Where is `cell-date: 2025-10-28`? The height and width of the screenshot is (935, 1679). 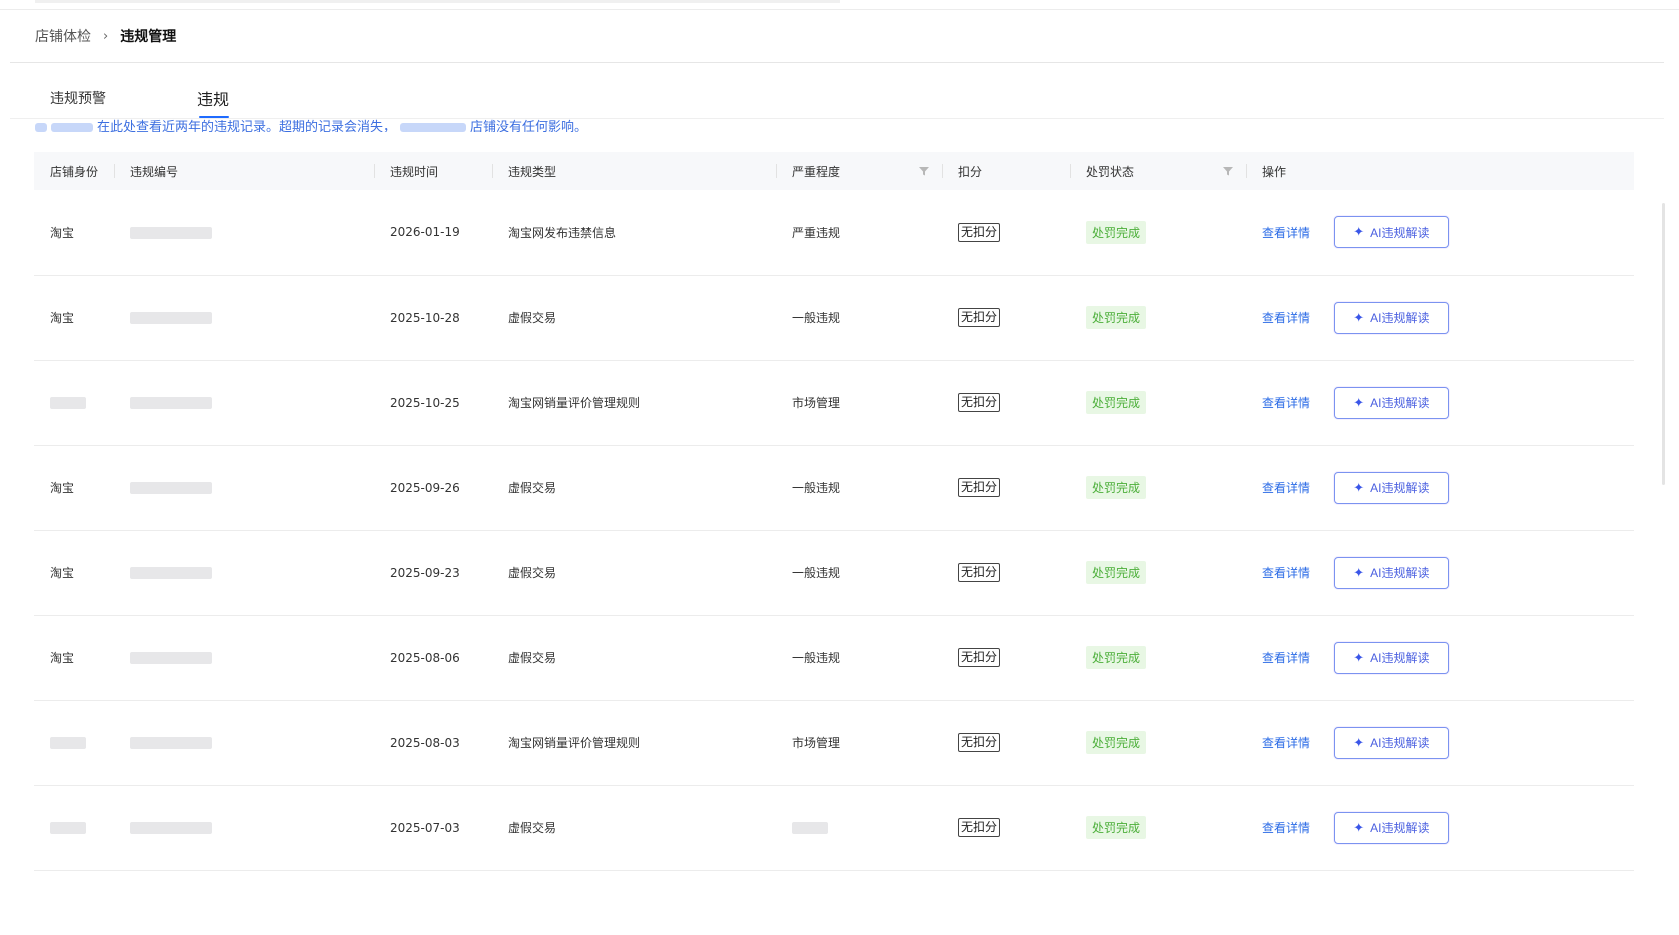
cell-date: 2025-10-28 is located at coordinates (433, 317).